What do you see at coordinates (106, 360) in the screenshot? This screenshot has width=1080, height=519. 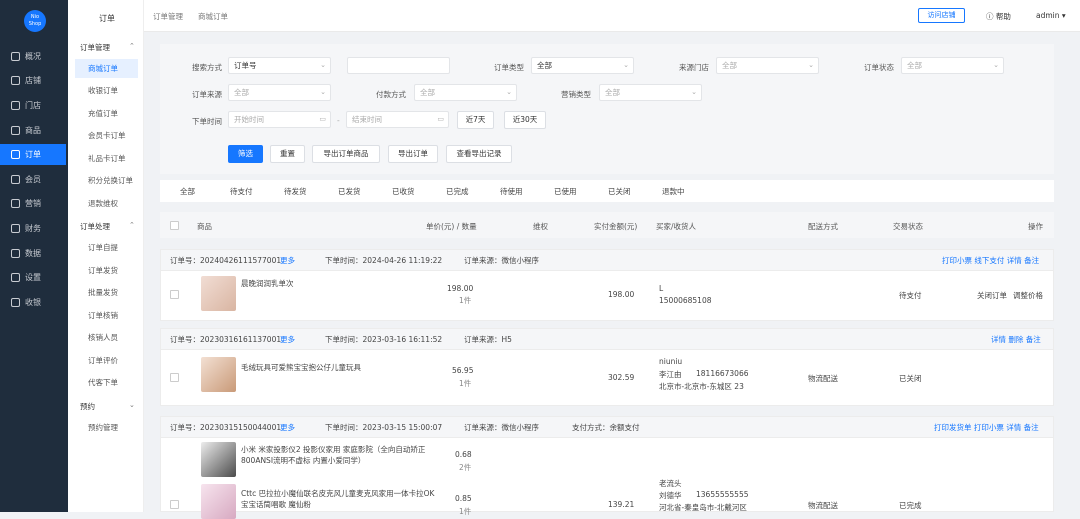 I see `subitem-review: 订单评价` at bounding box center [106, 360].